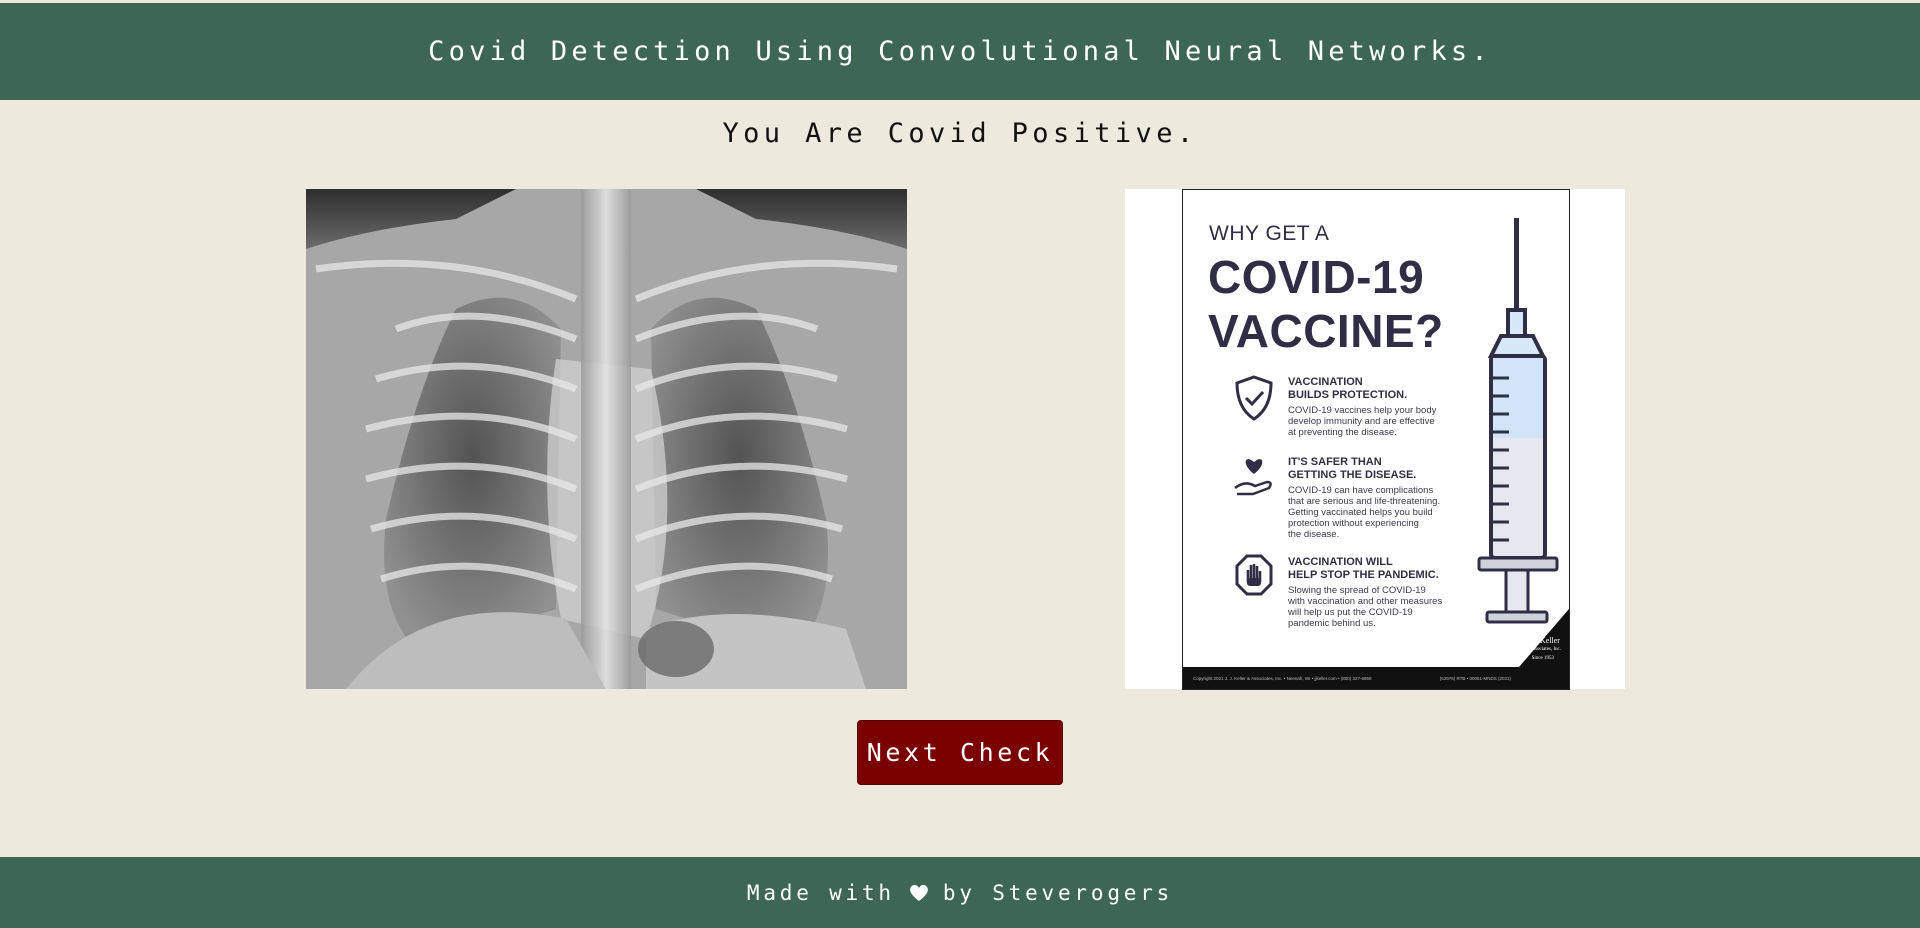 Image resolution: width=1920 pixels, height=928 pixels. What do you see at coordinates (1542, 640) in the screenshot?
I see `logo-line-1: J. J. Keller` at bounding box center [1542, 640].